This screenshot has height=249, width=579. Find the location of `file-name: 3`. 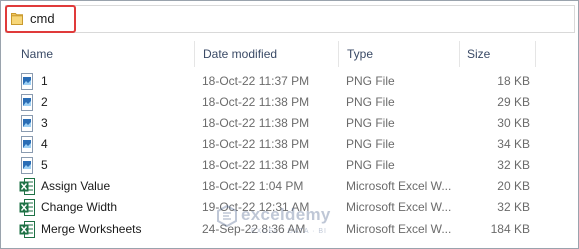

file-name: 3 is located at coordinates (44, 123).